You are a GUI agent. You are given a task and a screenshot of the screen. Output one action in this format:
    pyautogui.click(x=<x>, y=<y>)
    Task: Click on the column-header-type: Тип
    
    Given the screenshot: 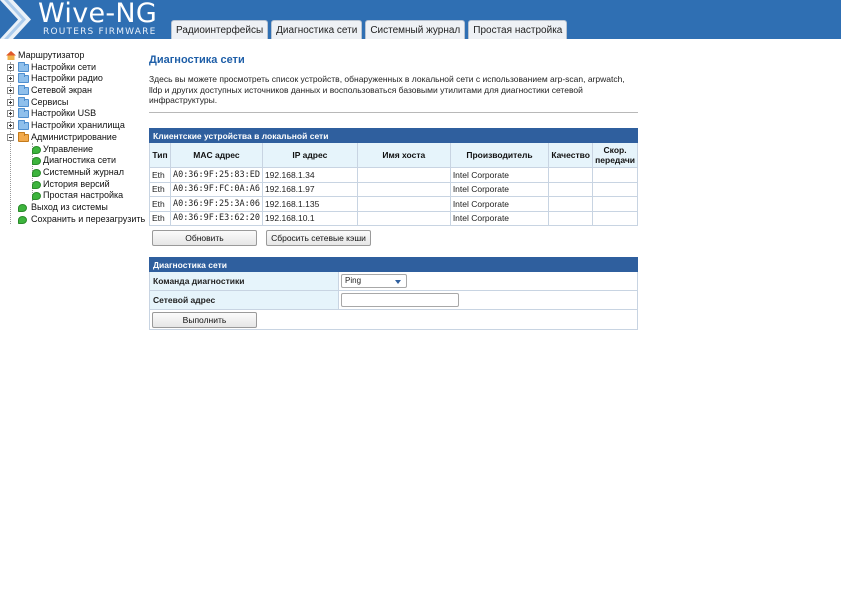 What is the action you would take?
    pyautogui.click(x=160, y=155)
    